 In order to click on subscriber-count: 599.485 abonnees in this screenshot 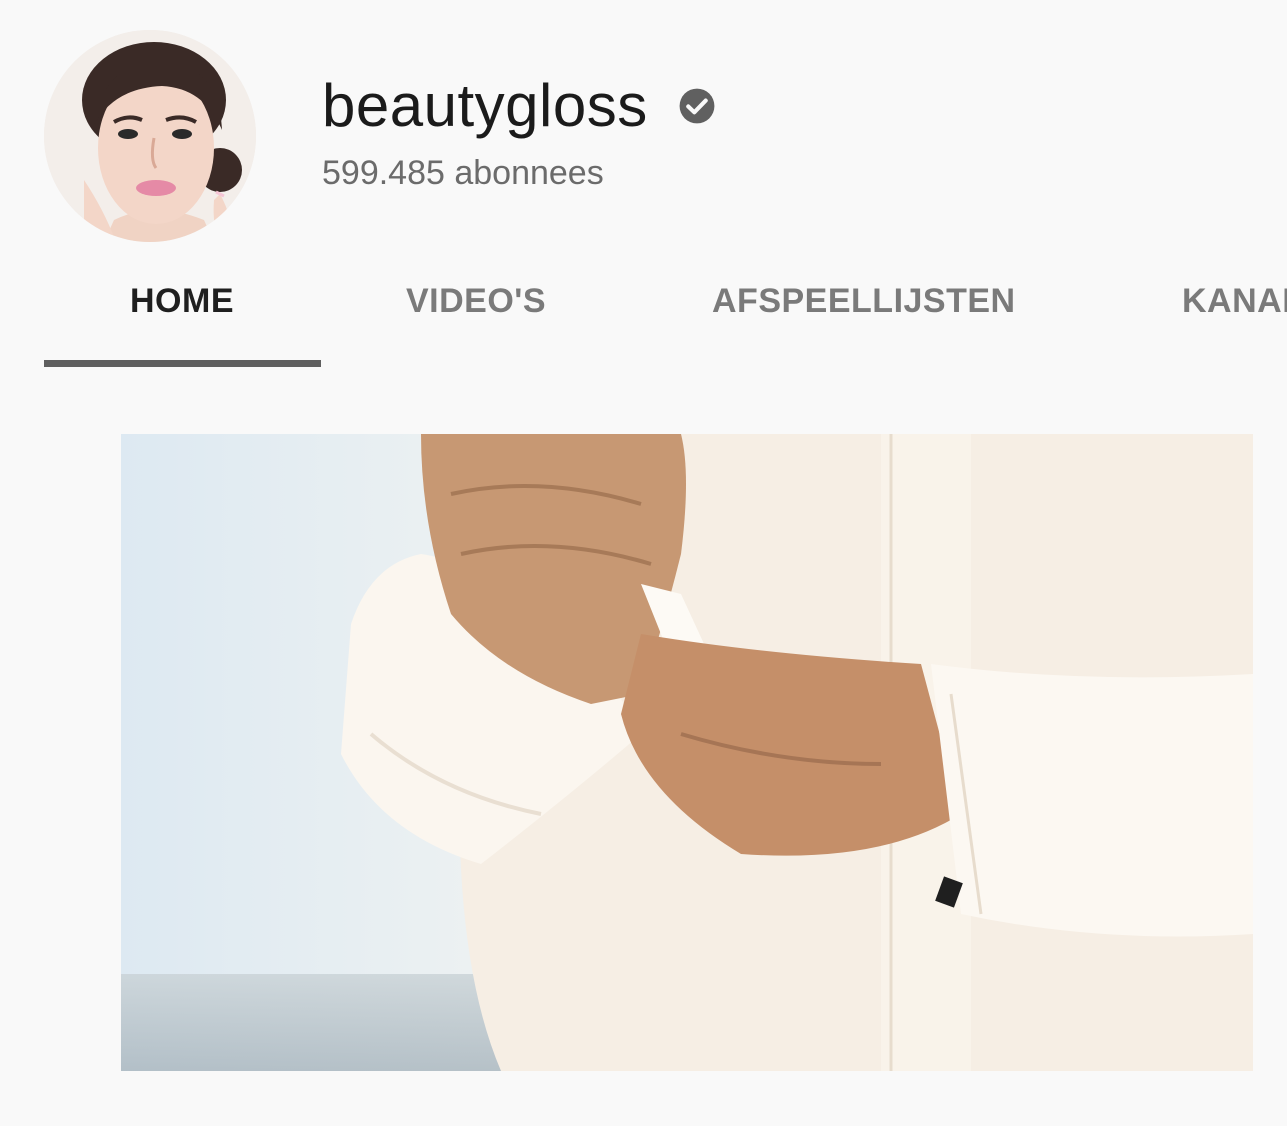, I will do `click(463, 173)`.